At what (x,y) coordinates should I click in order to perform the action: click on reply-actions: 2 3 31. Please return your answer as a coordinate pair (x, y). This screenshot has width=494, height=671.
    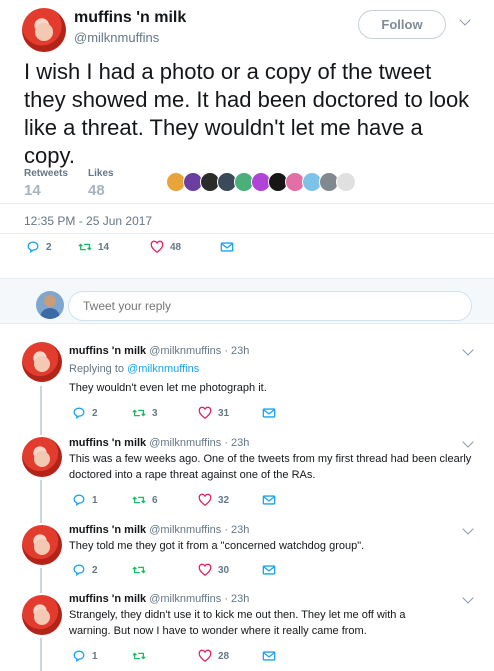
    Looking at the image, I should click on (177, 414).